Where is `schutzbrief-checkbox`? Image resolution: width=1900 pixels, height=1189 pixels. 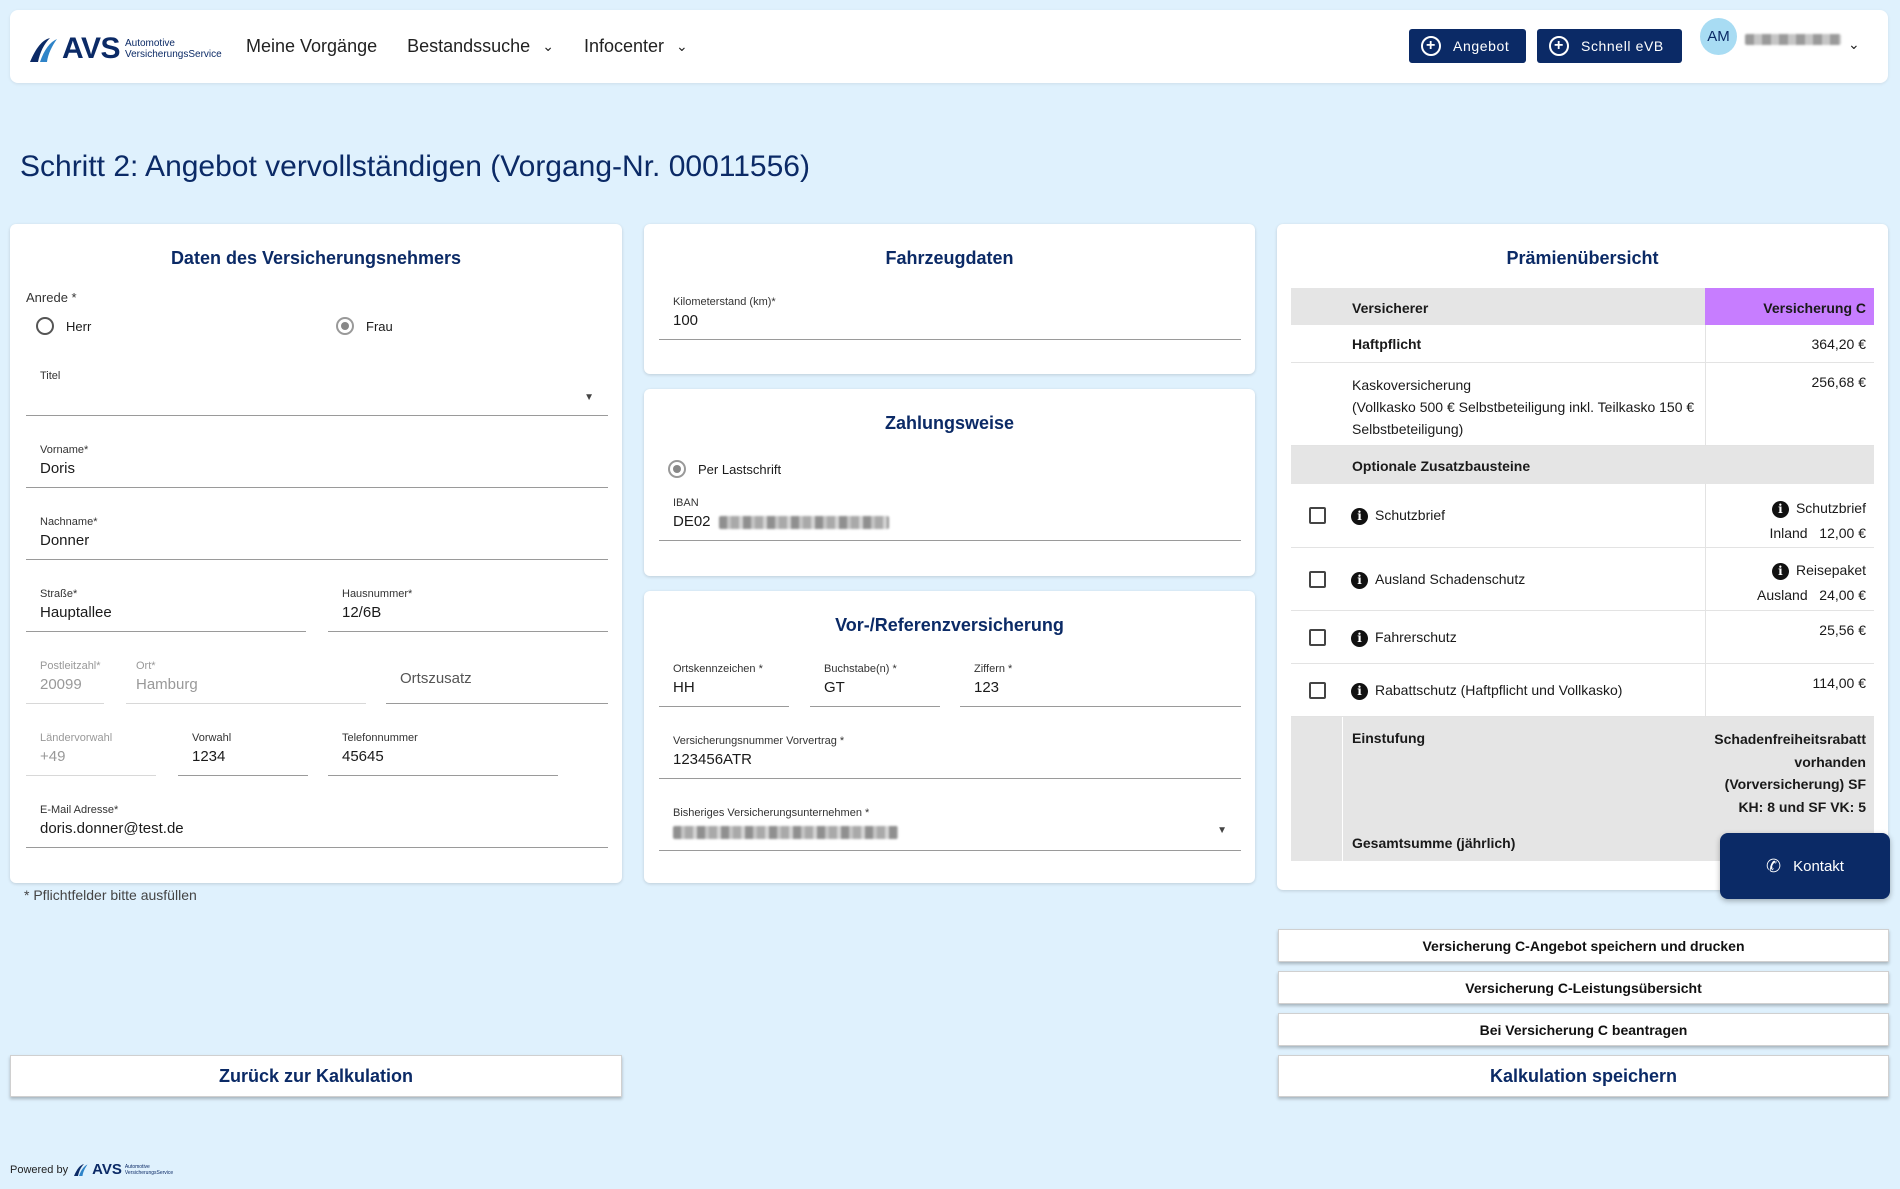 schutzbrief-checkbox is located at coordinates (1317, 515).